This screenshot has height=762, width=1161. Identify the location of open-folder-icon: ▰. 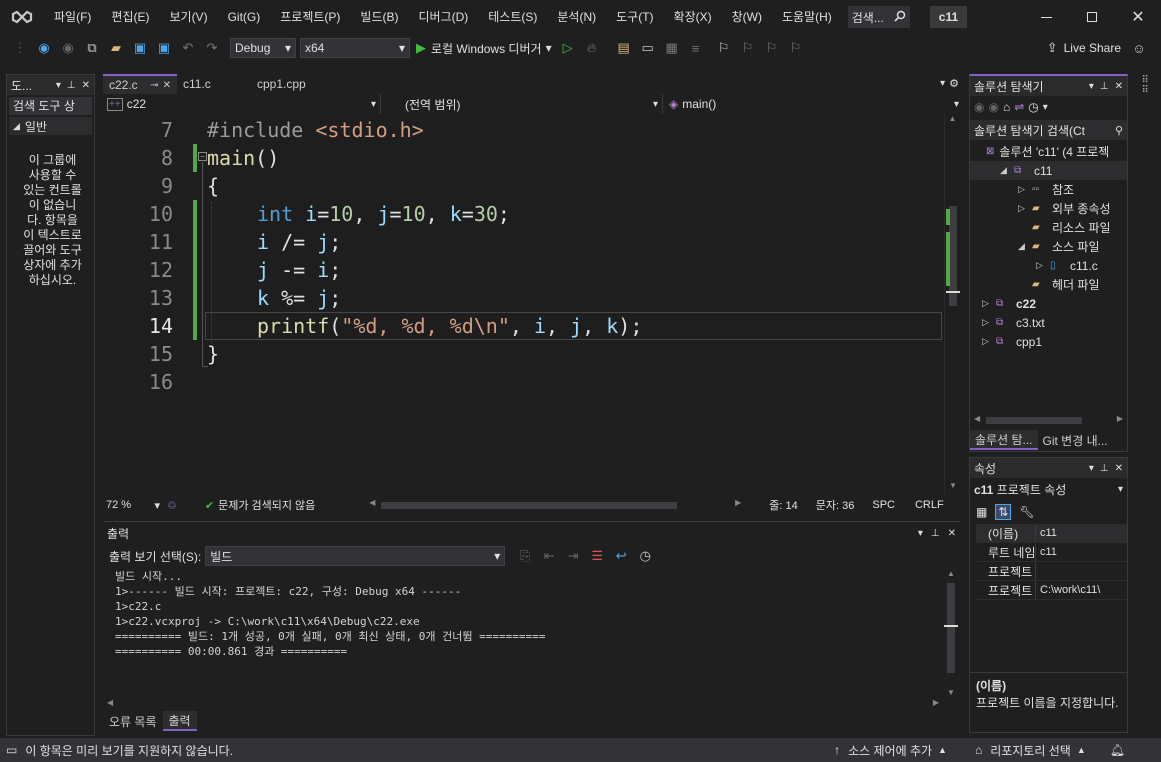
(116, 48).